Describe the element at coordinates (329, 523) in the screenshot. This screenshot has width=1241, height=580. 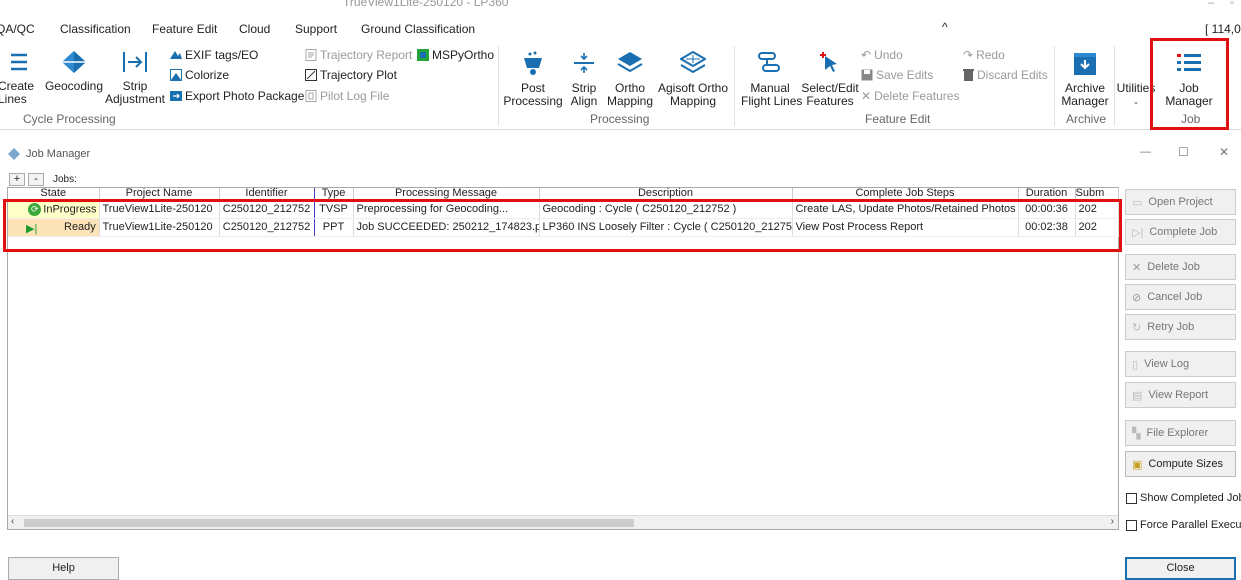
I see `scrollbar-thumb` at that location.